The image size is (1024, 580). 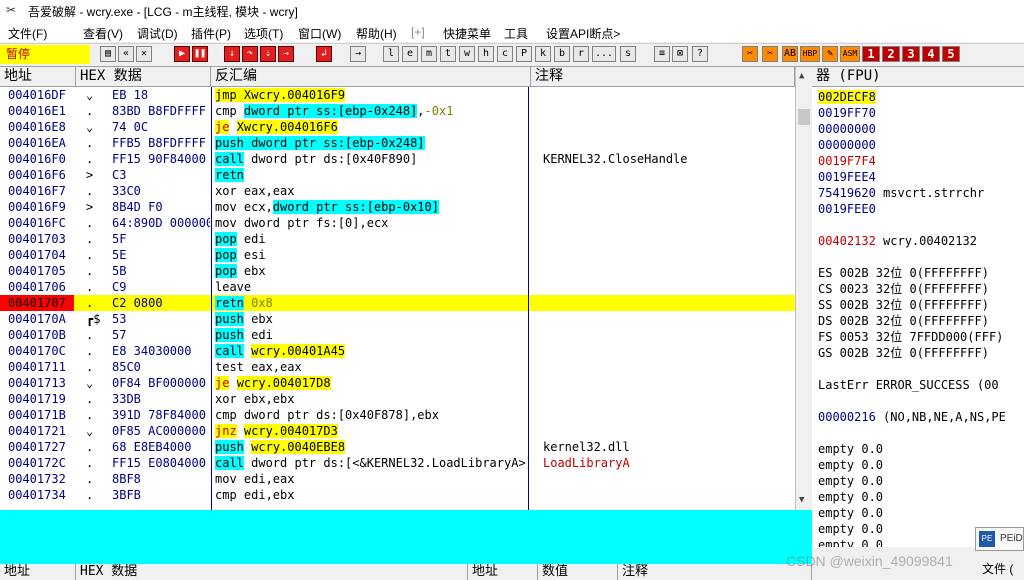 I want to click on disasm-row: 00401706. C9 leave, so click(x=397, y=287).